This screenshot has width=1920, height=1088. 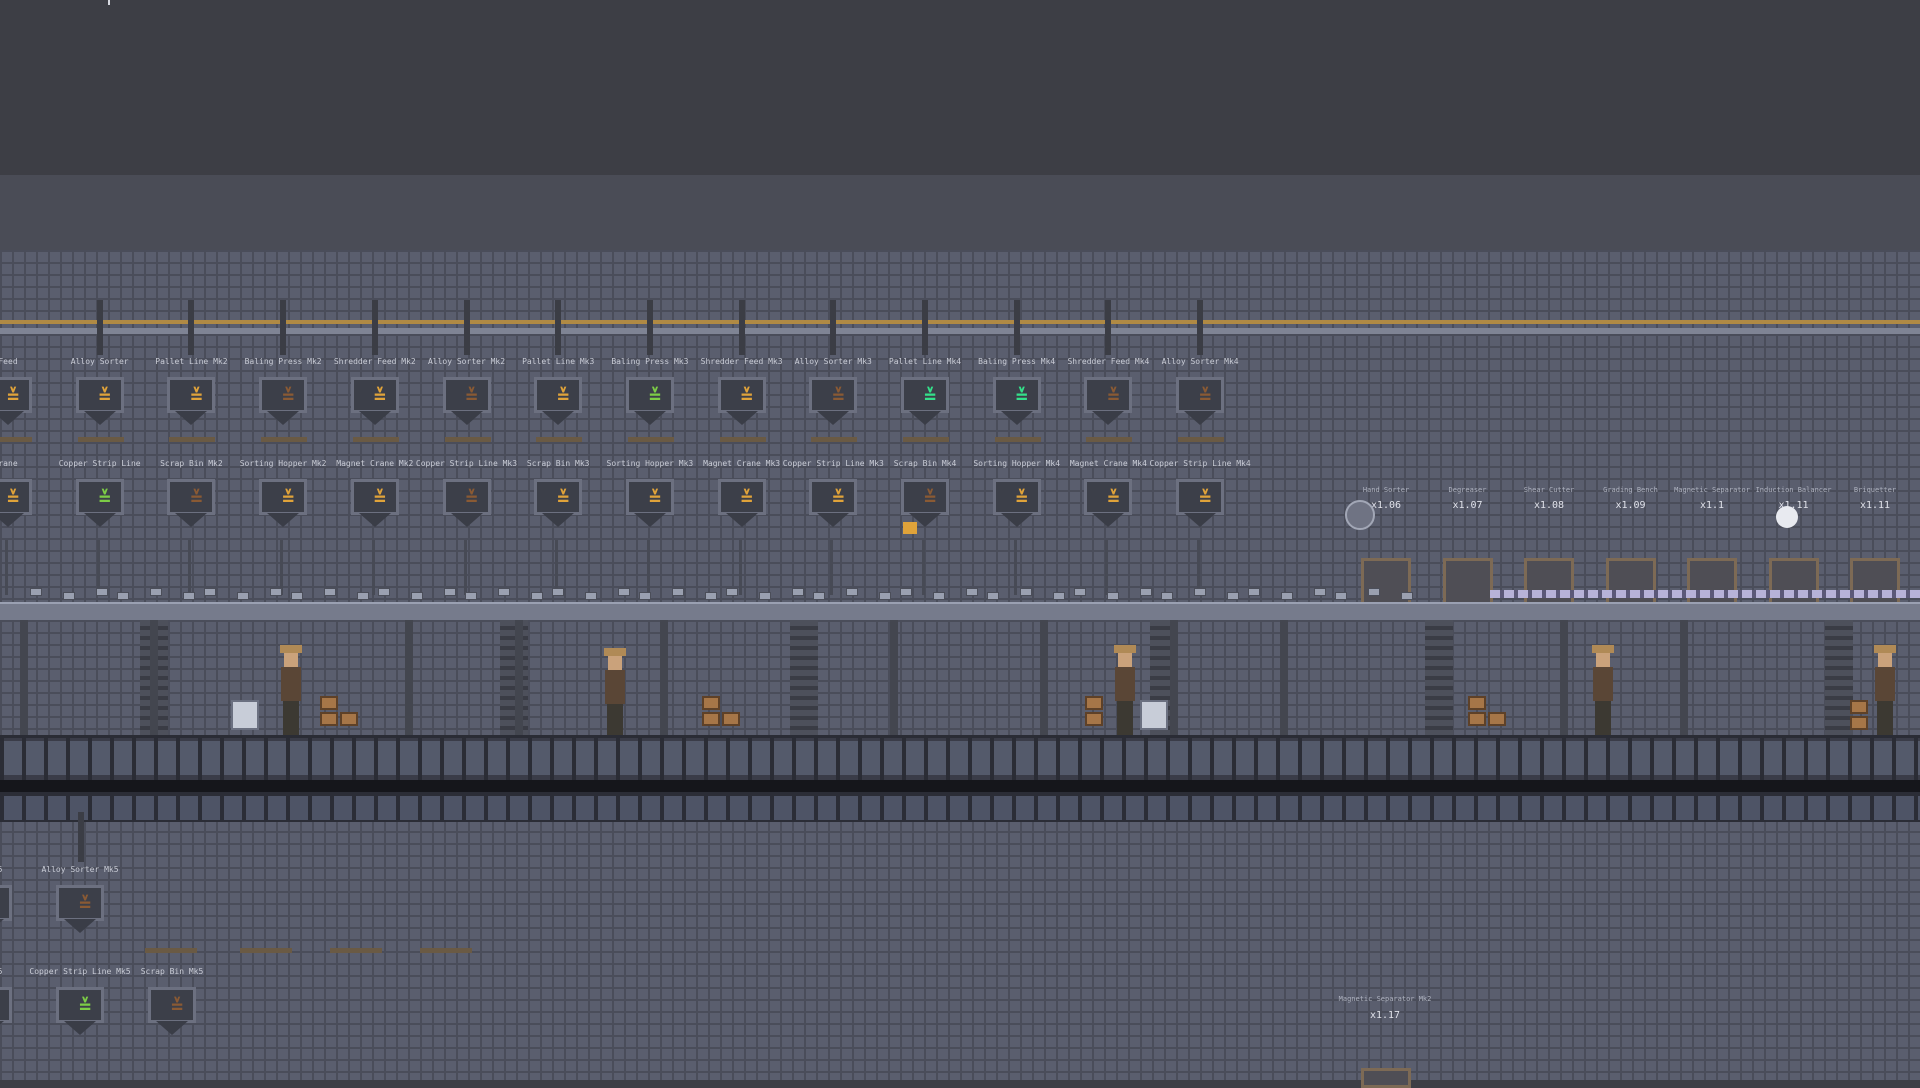 What do you see at coordinates (1787, 517) in the screenshot?
I see `clock-icon` at bounding box center [1787, 517].